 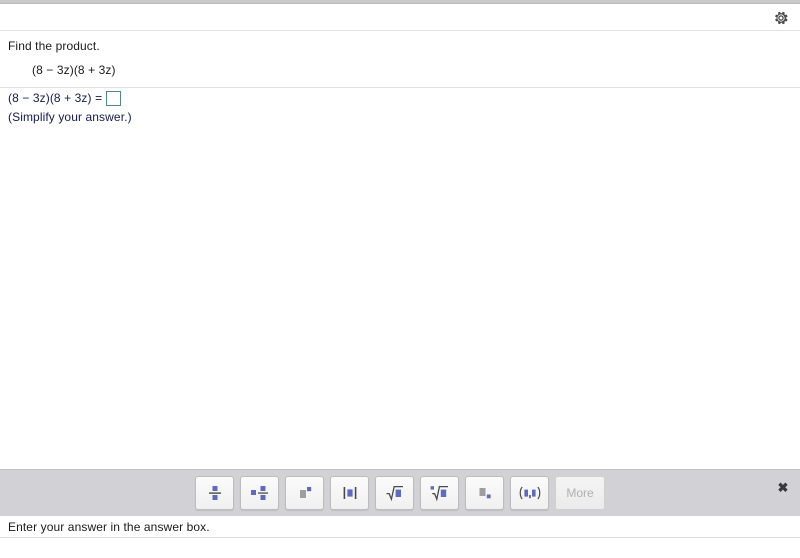 I want to click on fraction-icon, so click(x=214, y=493).